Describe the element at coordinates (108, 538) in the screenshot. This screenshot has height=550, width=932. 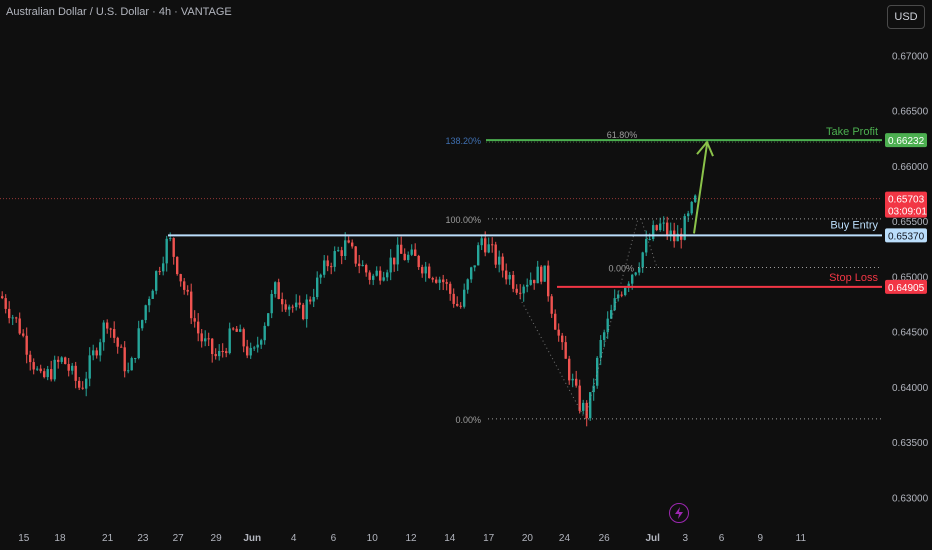
I see `x-tick-label: 21` at that location.